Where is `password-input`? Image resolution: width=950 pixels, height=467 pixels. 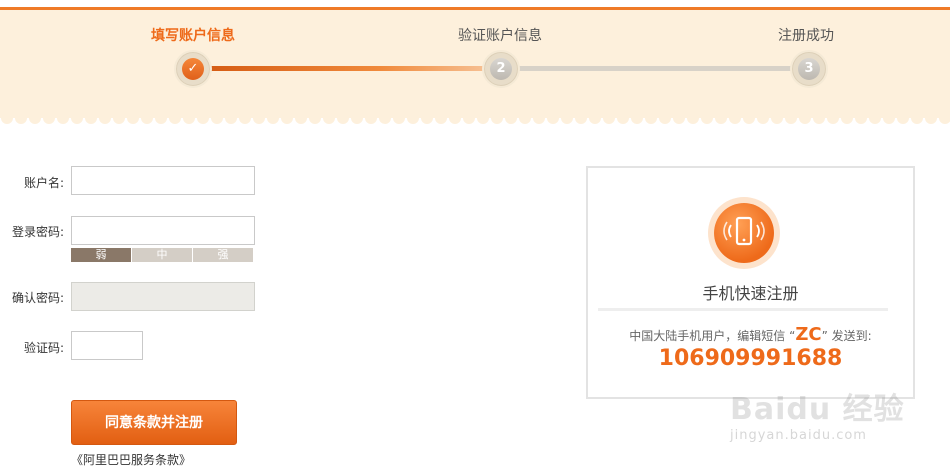
password-input is located at coordinates (163, 230).